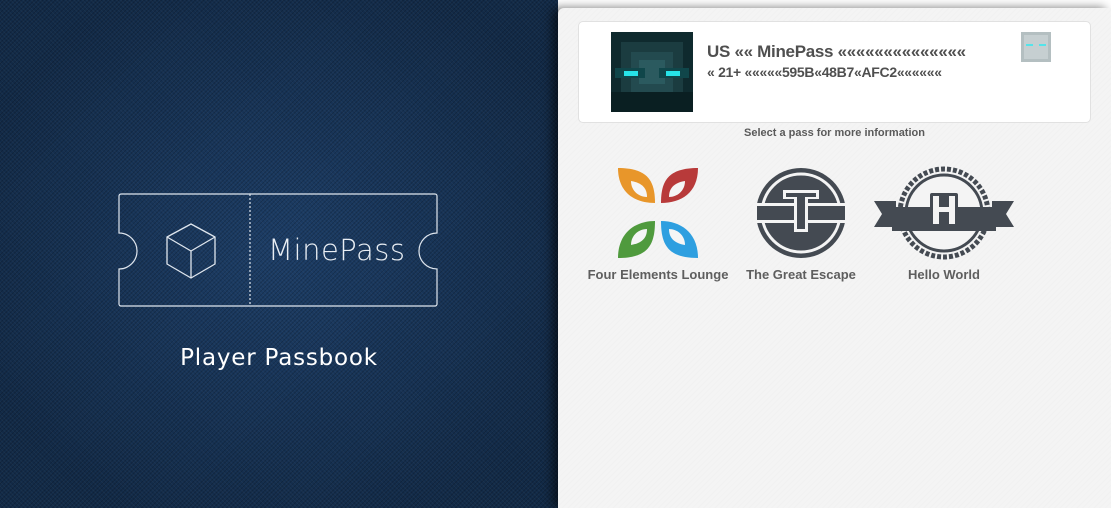  I want to click on pass-tile-four-elements: Four Elements Lounge, so click(658, 222).